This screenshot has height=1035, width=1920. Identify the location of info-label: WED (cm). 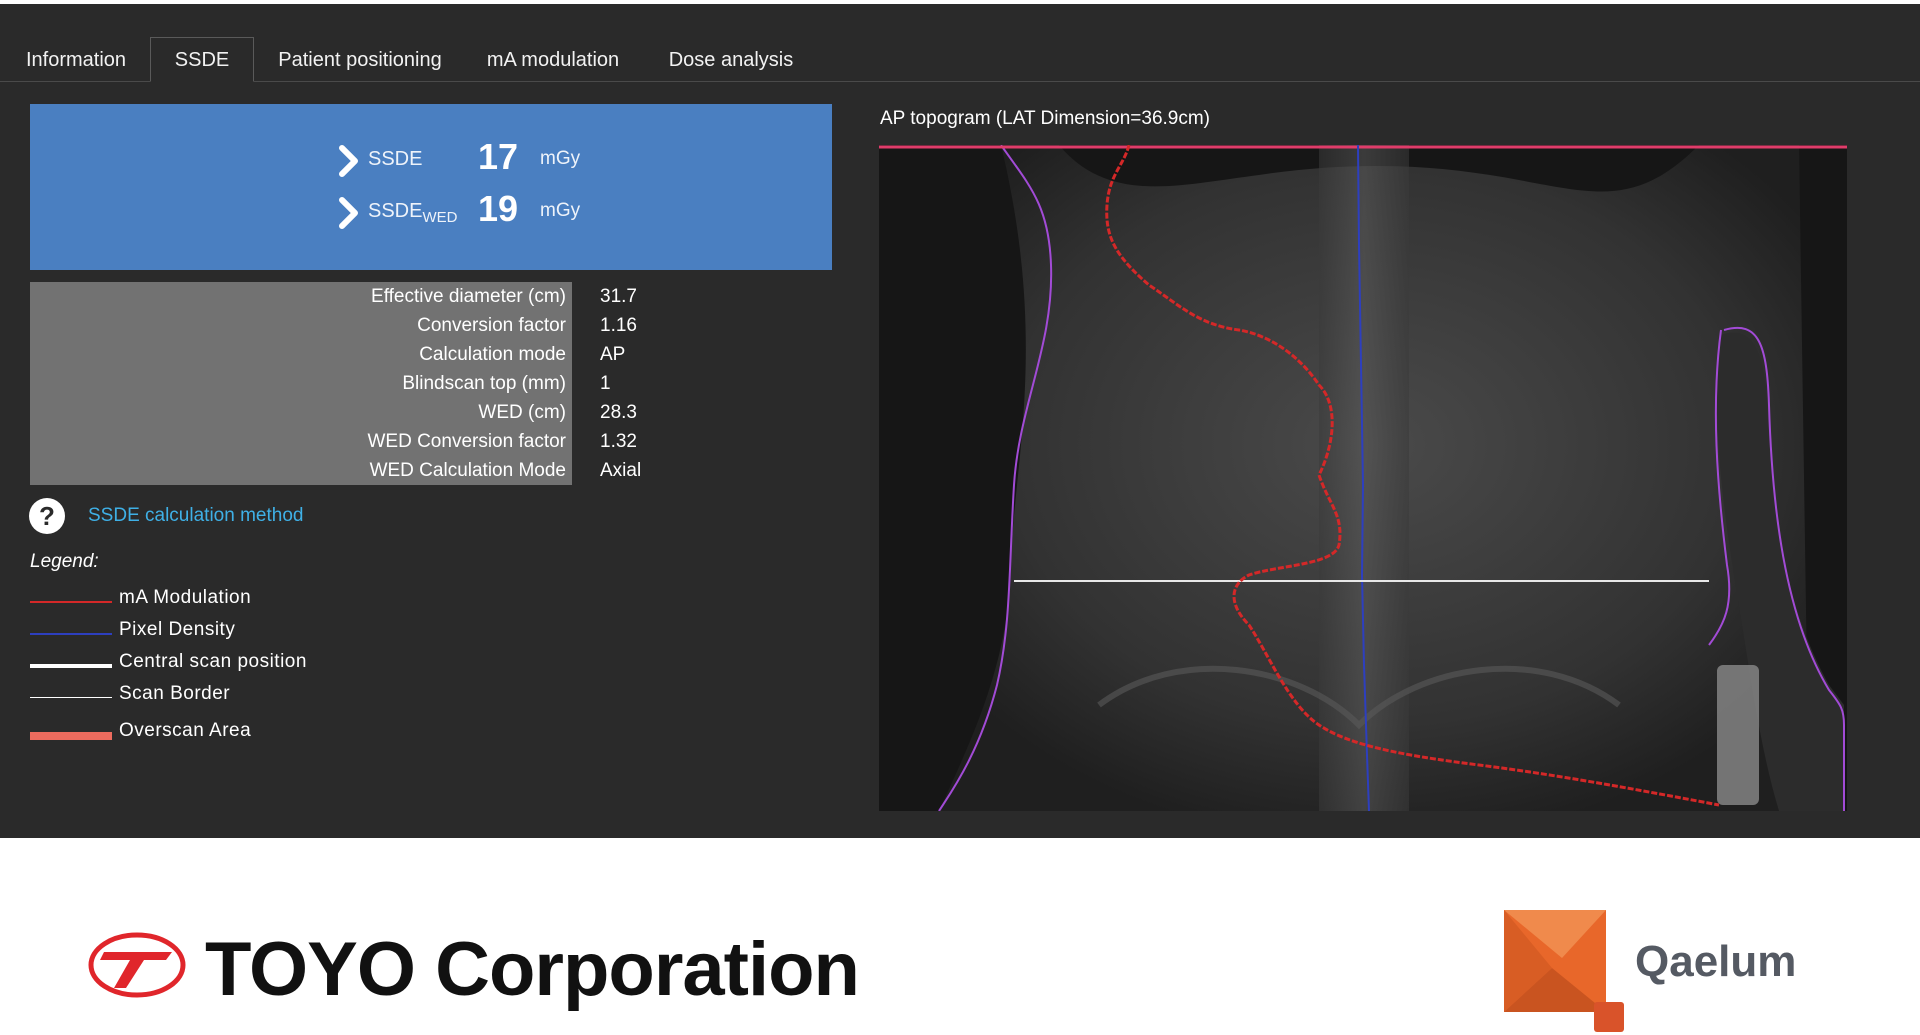
(301, 412).